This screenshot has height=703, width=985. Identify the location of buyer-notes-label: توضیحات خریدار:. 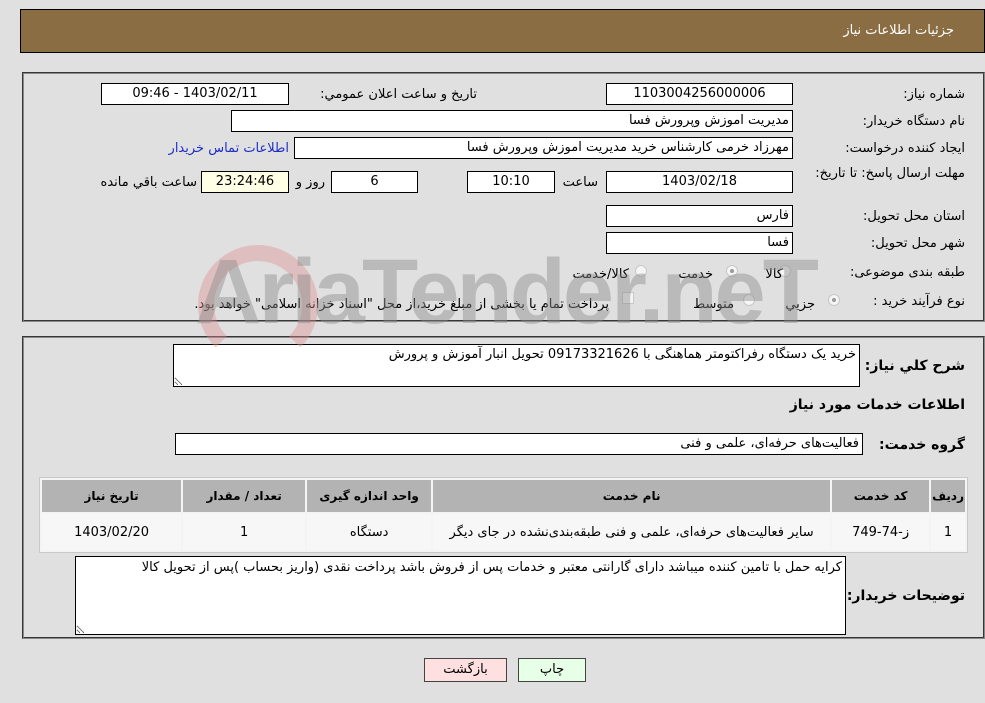
(905, 596).